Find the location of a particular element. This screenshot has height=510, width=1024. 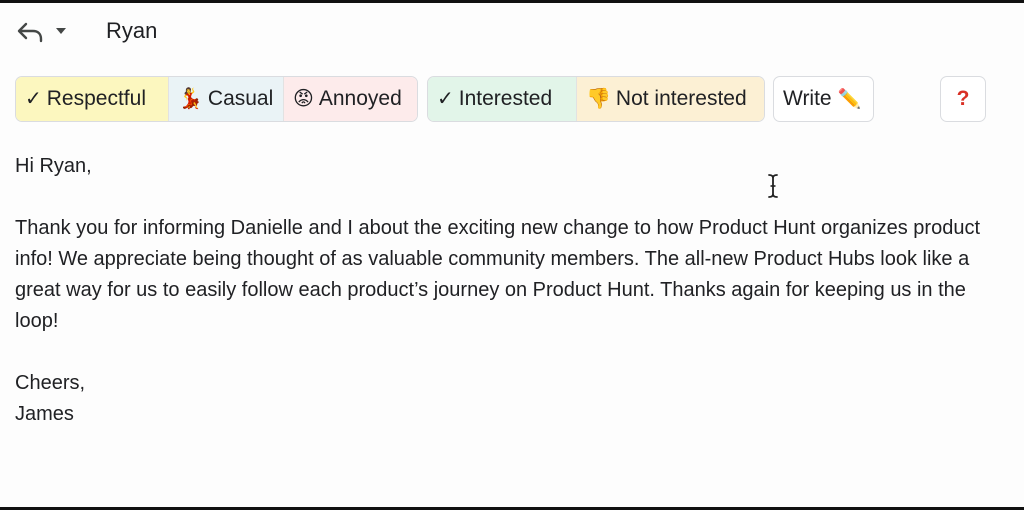

write-button: Write ✏️ is located at coordinates (823, 99).